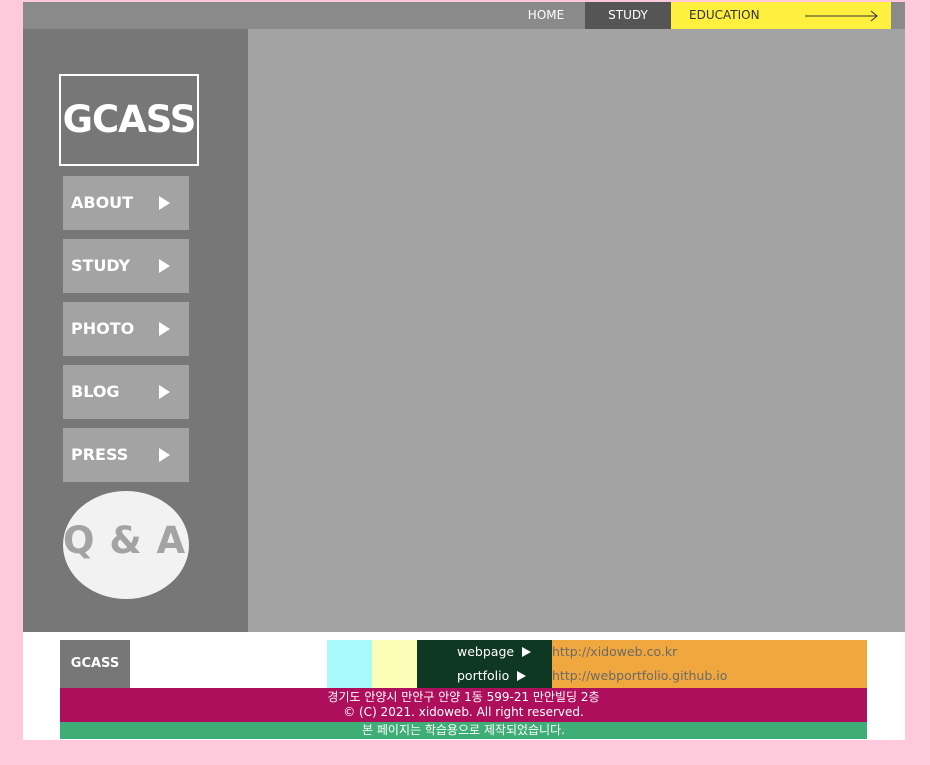 This screenshot has height=765, width=930. What do you see at coordinates (486, 651) in the screenshot?
I see `footer-link-label: webpage` at bounding box center [486, 651].